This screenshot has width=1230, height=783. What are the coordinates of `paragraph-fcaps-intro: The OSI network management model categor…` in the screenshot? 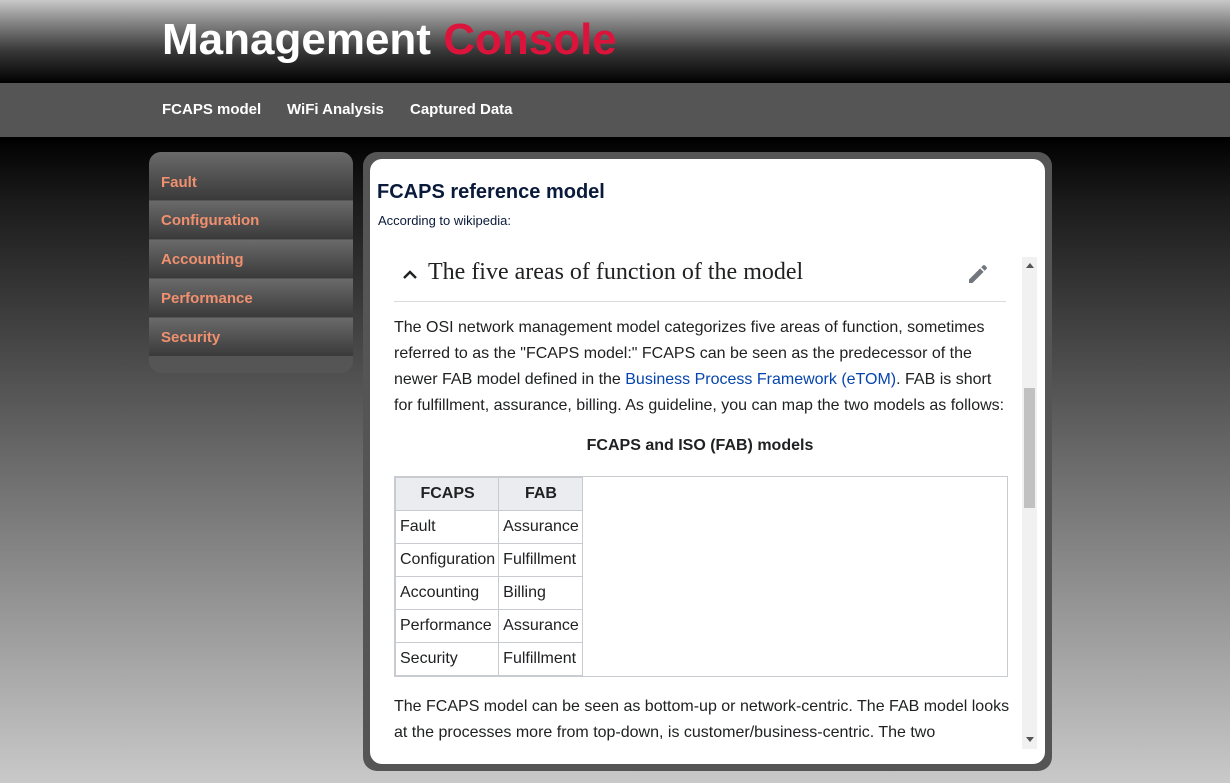 It's located at (704, 367).